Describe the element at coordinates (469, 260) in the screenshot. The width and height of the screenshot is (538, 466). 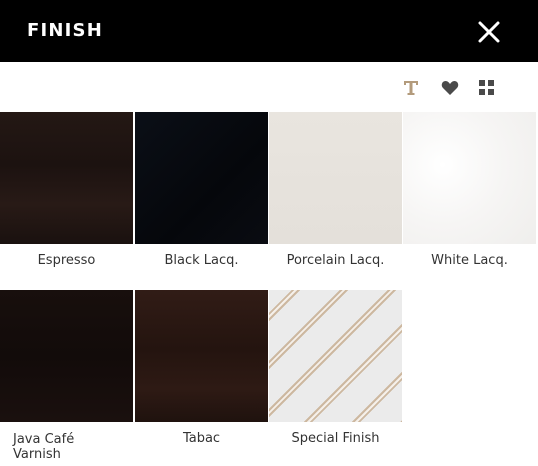
I see `swatch-label: White Lacq.` at that location.